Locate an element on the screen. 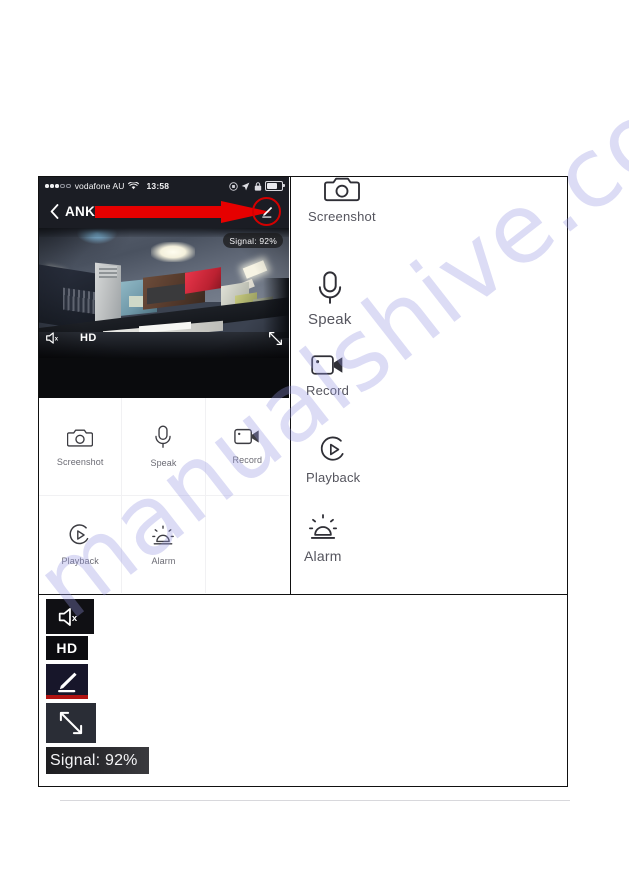  battery-icon is located at coordinates (275, 186).